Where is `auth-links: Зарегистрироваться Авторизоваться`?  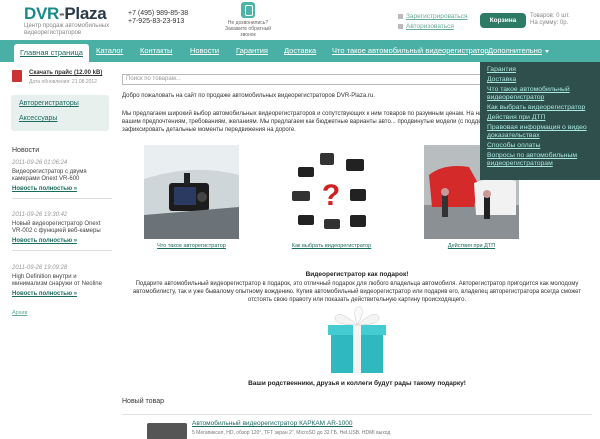 auth-links: Зарегистрироваться Авторизоваться is located at coordinates (432, 22).